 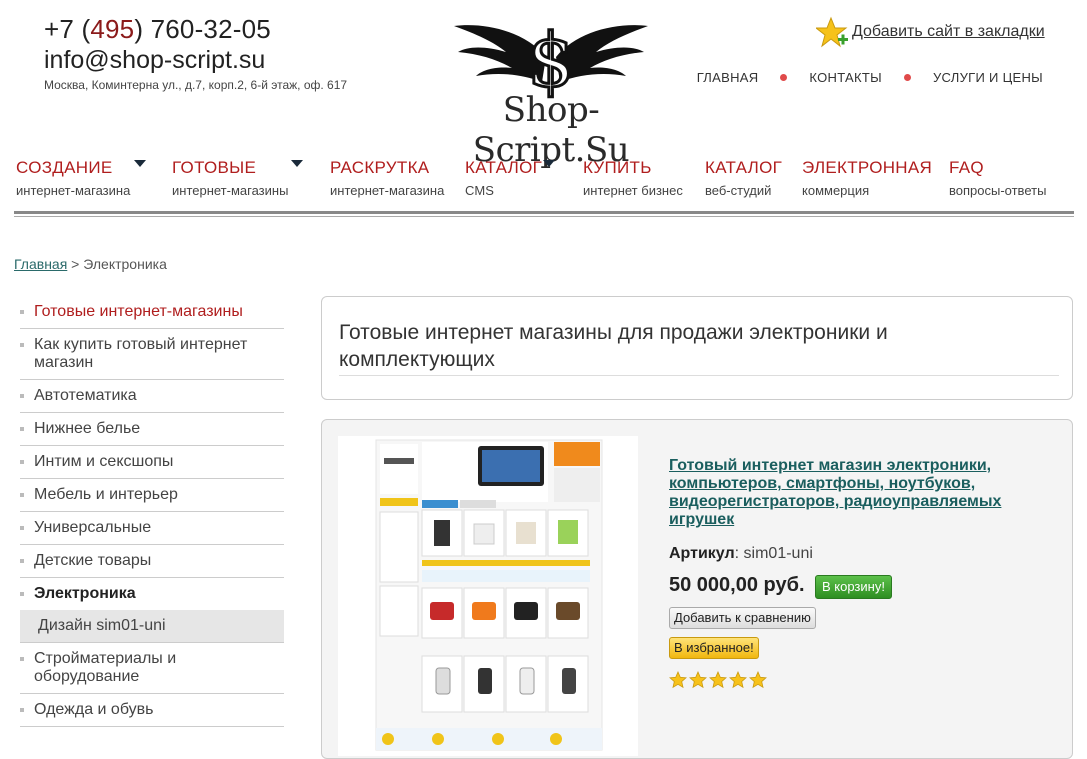 I want to click on bookmark-label: Добавить сайт в закладки, so click(x=948, y=31).